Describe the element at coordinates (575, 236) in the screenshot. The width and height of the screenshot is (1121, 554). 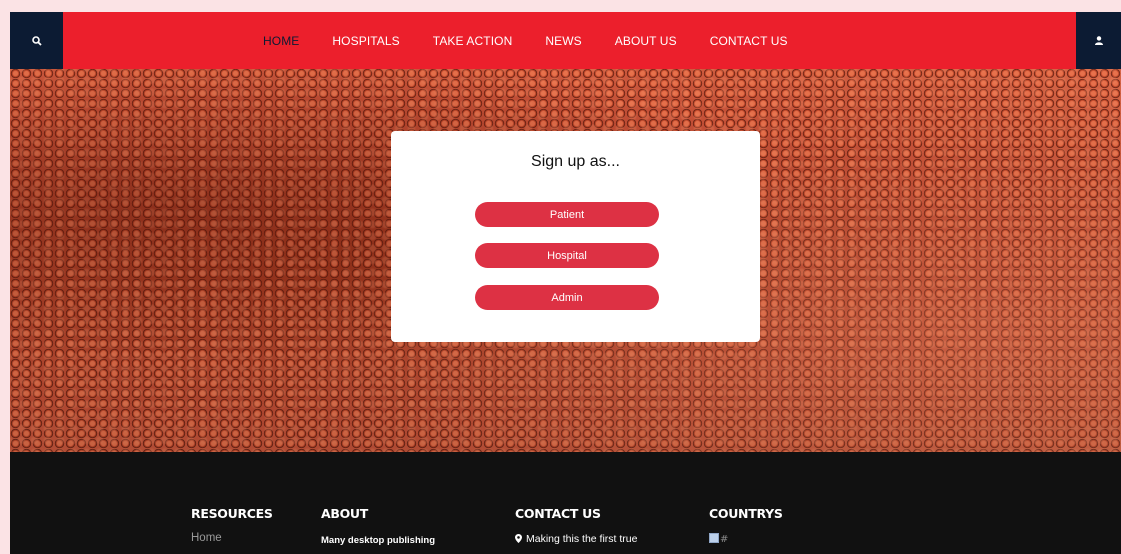
I see `signup-card: Sign up as... Patient Hospital Admin` at that location.